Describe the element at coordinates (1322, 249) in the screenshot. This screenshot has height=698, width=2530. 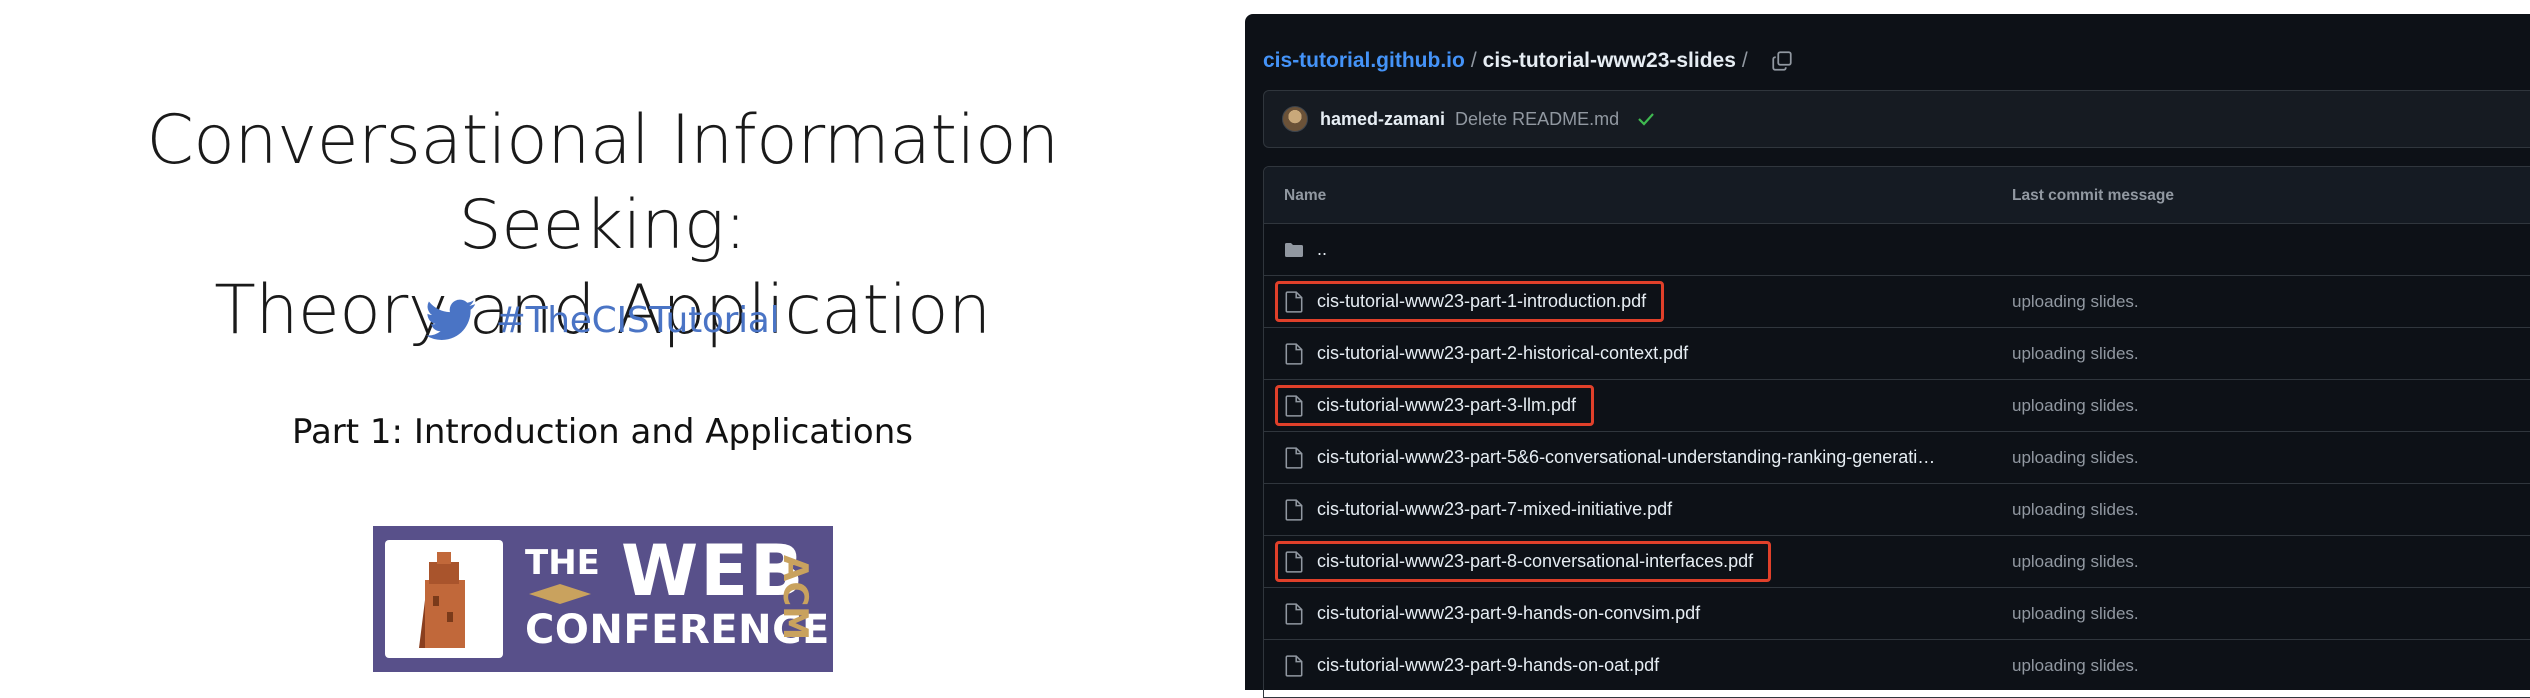
I see `parent-directory-link: ..` at that location.